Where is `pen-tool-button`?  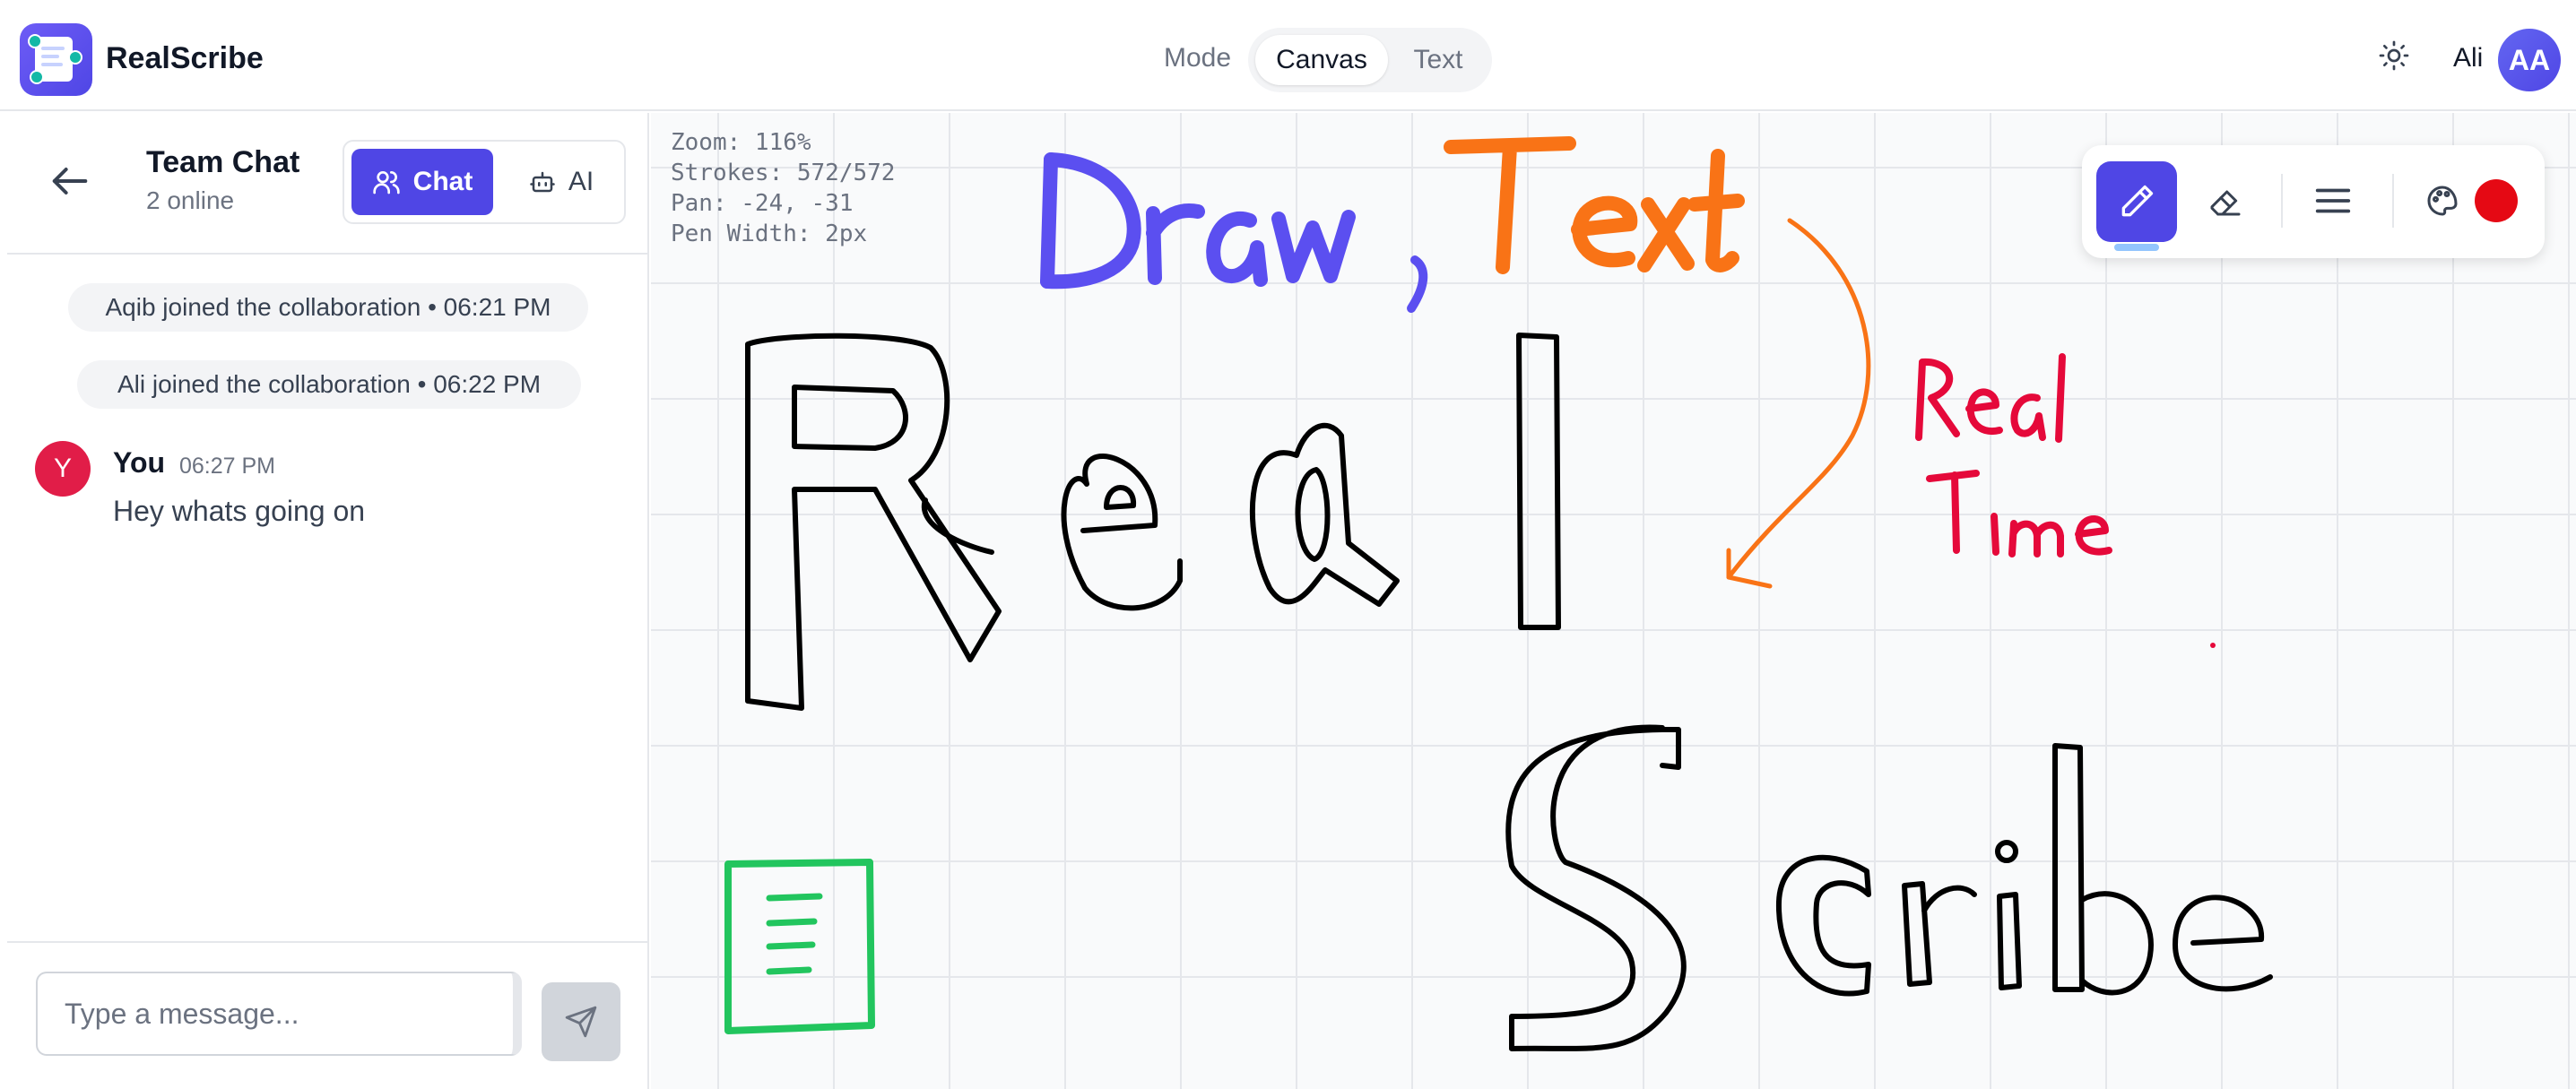 pen-tool-button is located at coordinates (2136, 201).